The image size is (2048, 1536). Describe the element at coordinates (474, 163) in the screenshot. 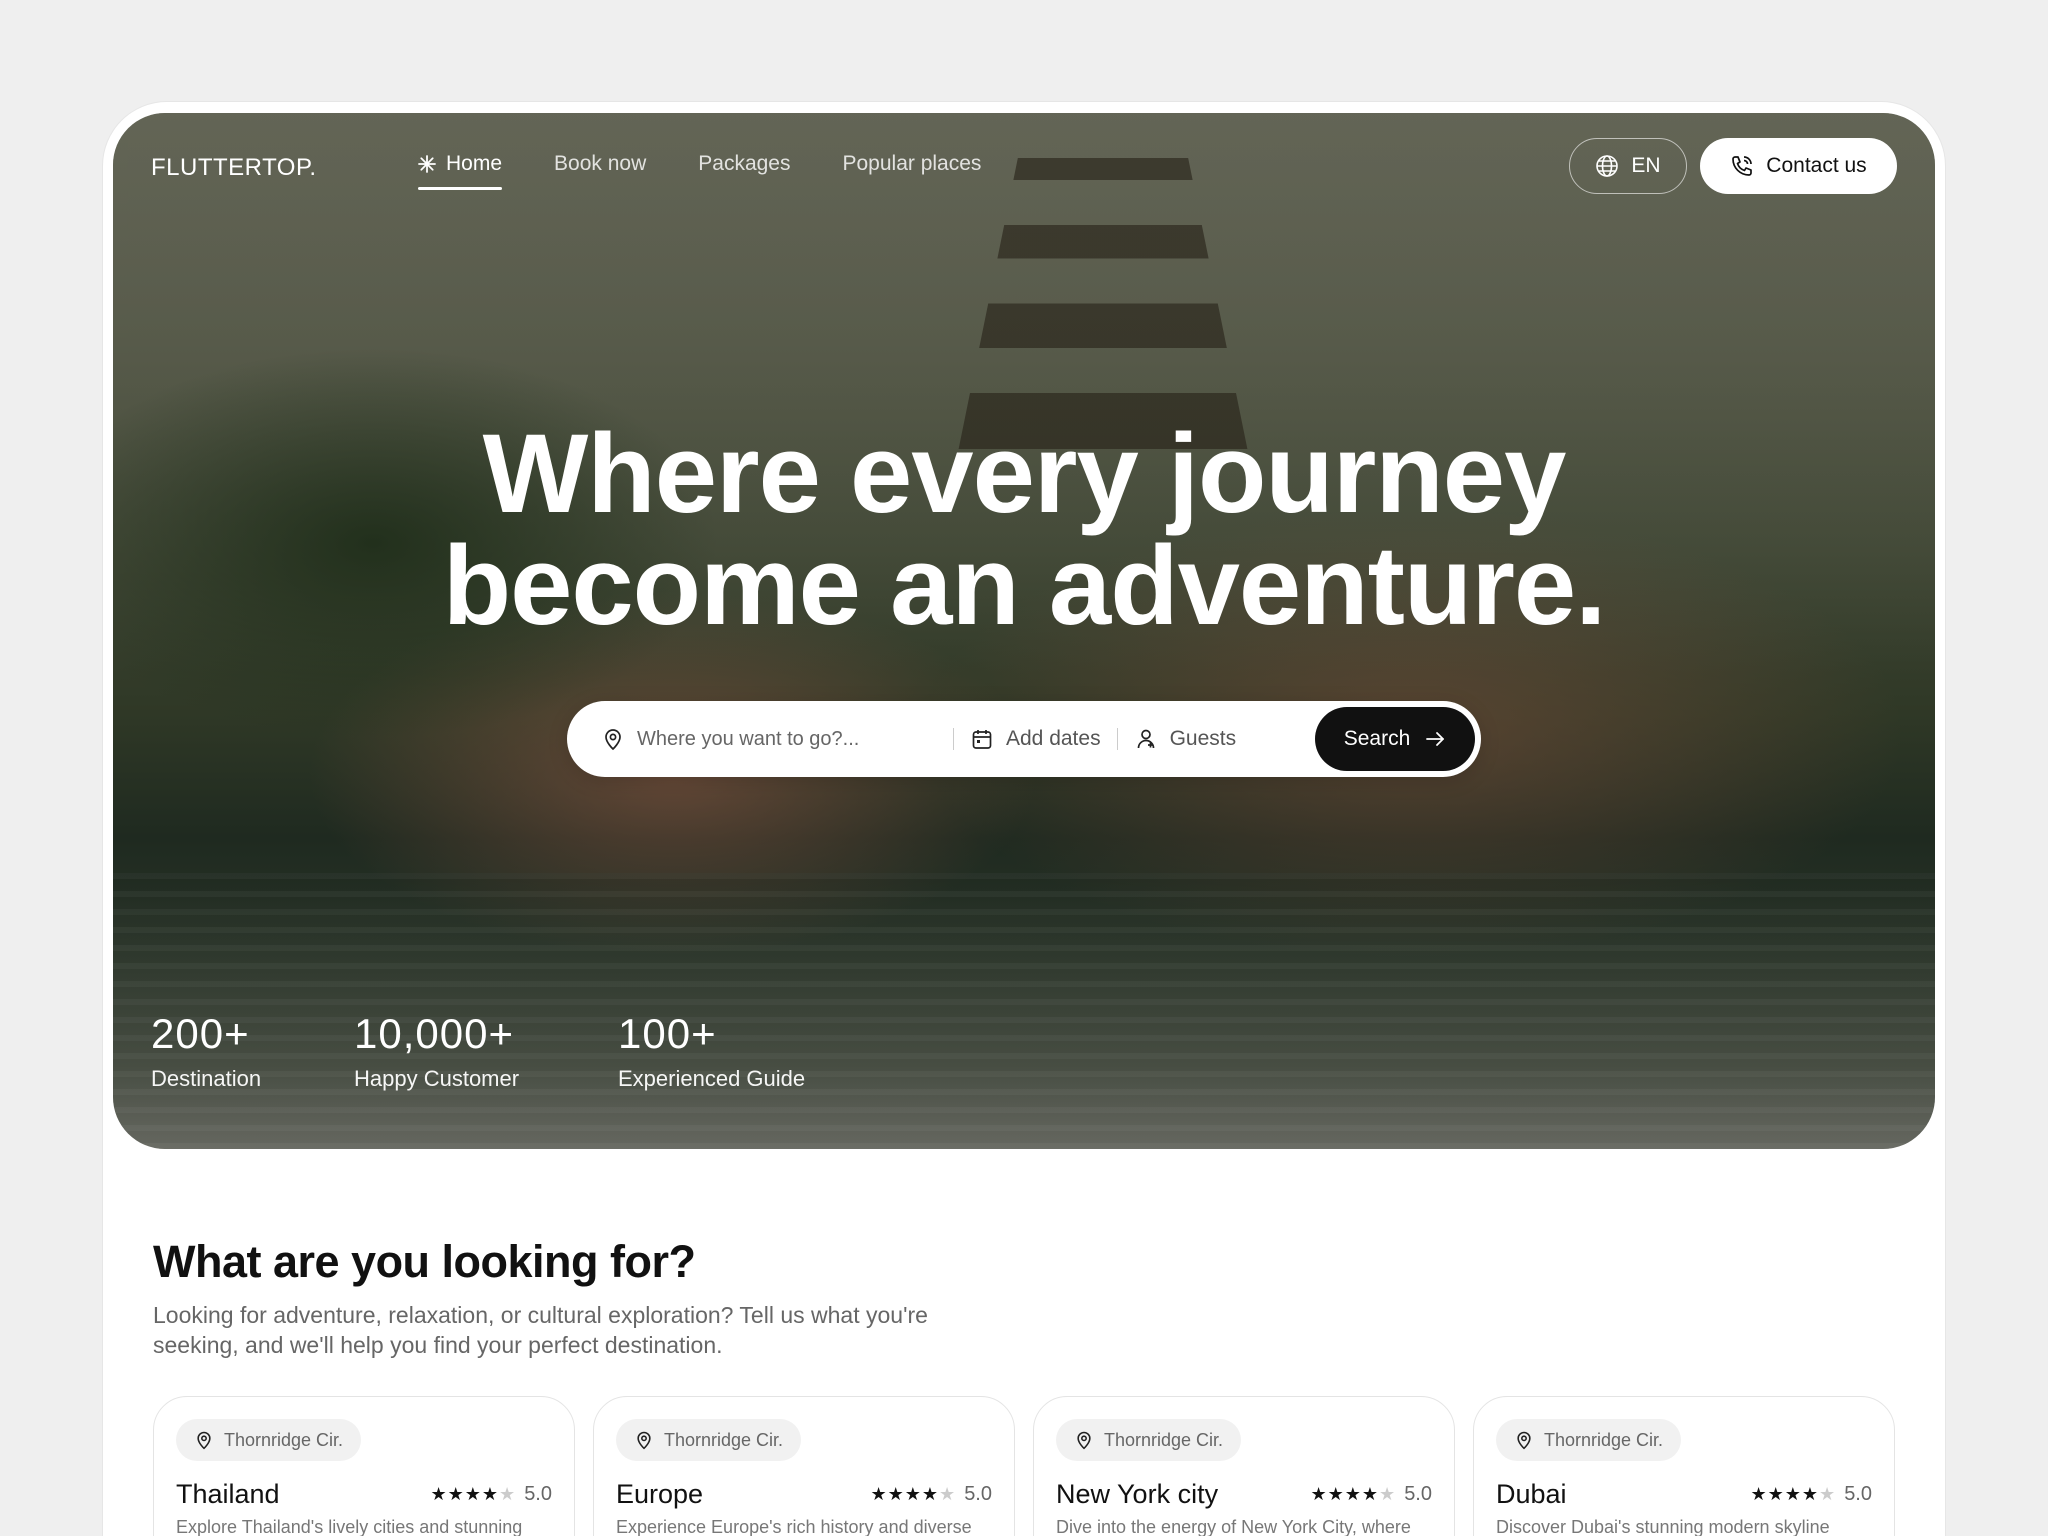

I see `nav-item-label: Home` at that location.